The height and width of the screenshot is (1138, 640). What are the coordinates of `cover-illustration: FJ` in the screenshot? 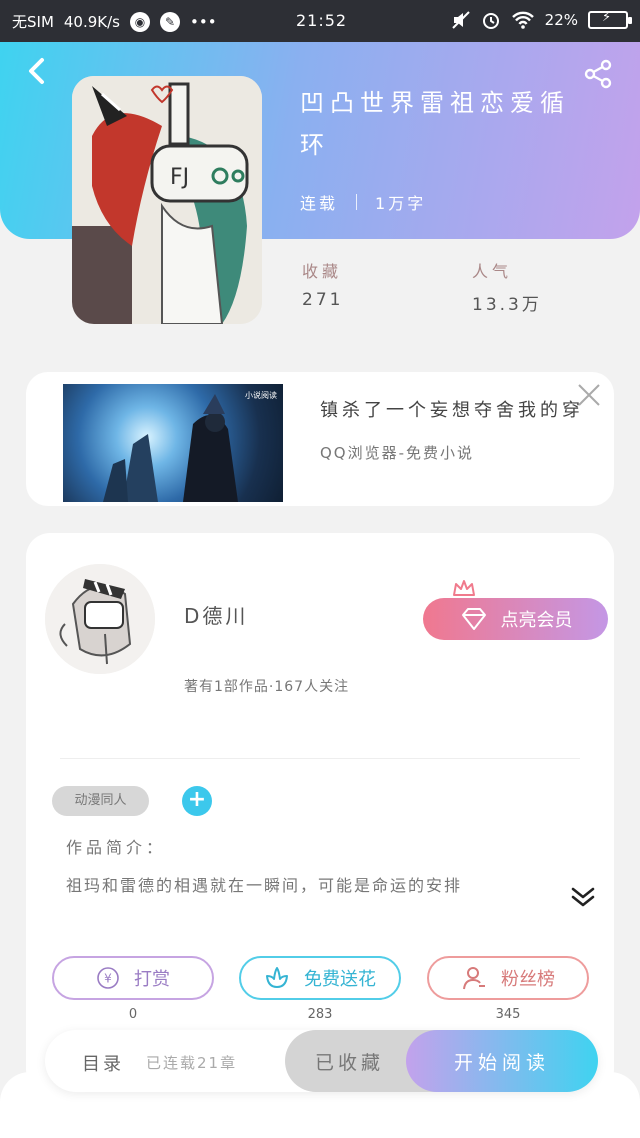 It's located at (167, 200).